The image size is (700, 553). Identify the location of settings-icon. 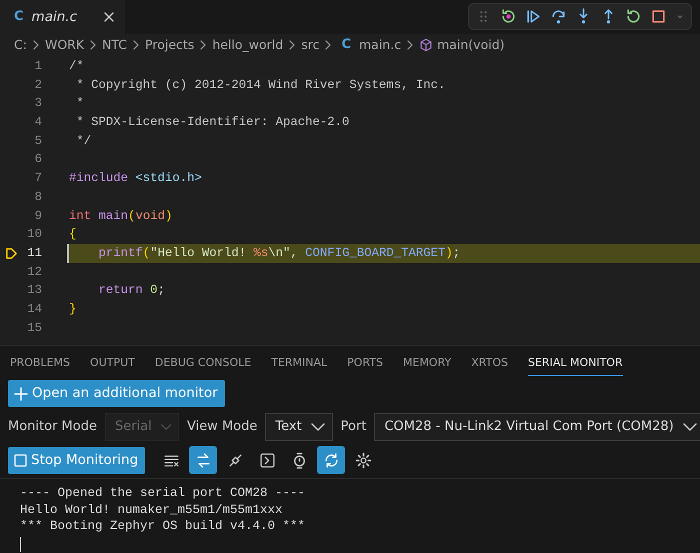
(363, 460).